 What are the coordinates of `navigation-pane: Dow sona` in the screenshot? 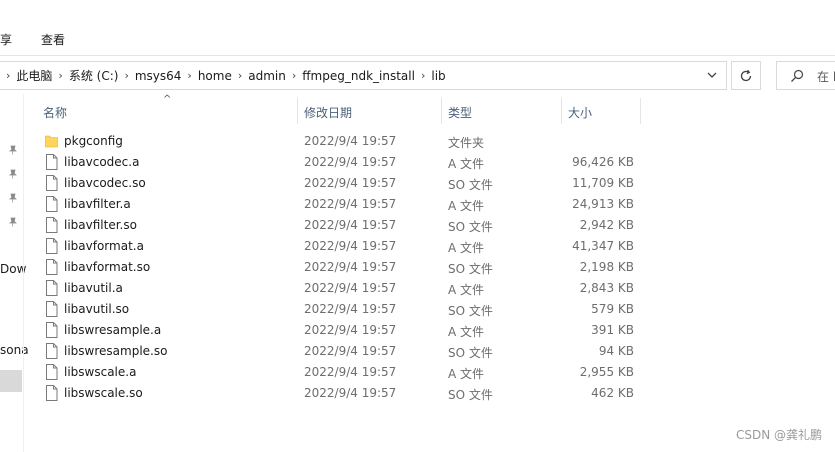 It's located at (14, 273).